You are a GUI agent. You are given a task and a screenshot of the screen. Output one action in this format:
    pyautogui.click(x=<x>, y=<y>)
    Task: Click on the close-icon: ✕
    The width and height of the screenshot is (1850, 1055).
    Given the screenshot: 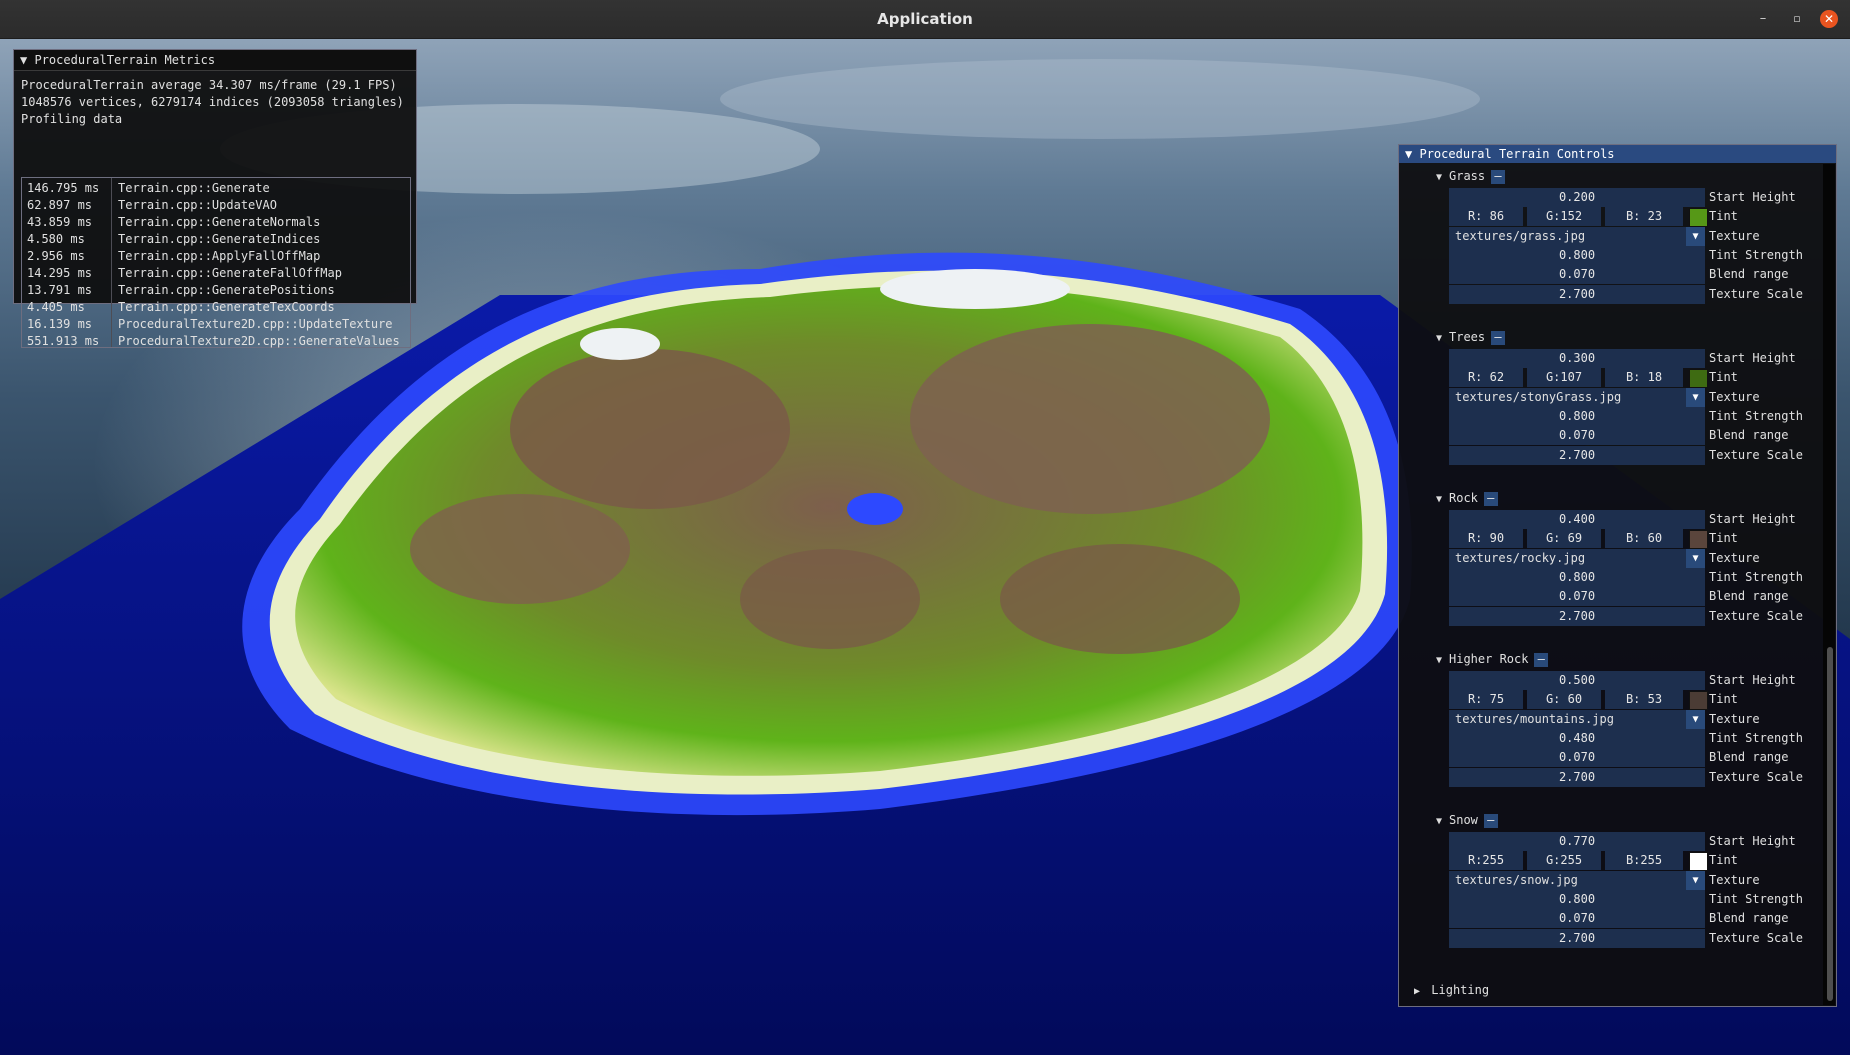 What is the action you would take?
    pyautogui.click(x=1829, y=19)
    